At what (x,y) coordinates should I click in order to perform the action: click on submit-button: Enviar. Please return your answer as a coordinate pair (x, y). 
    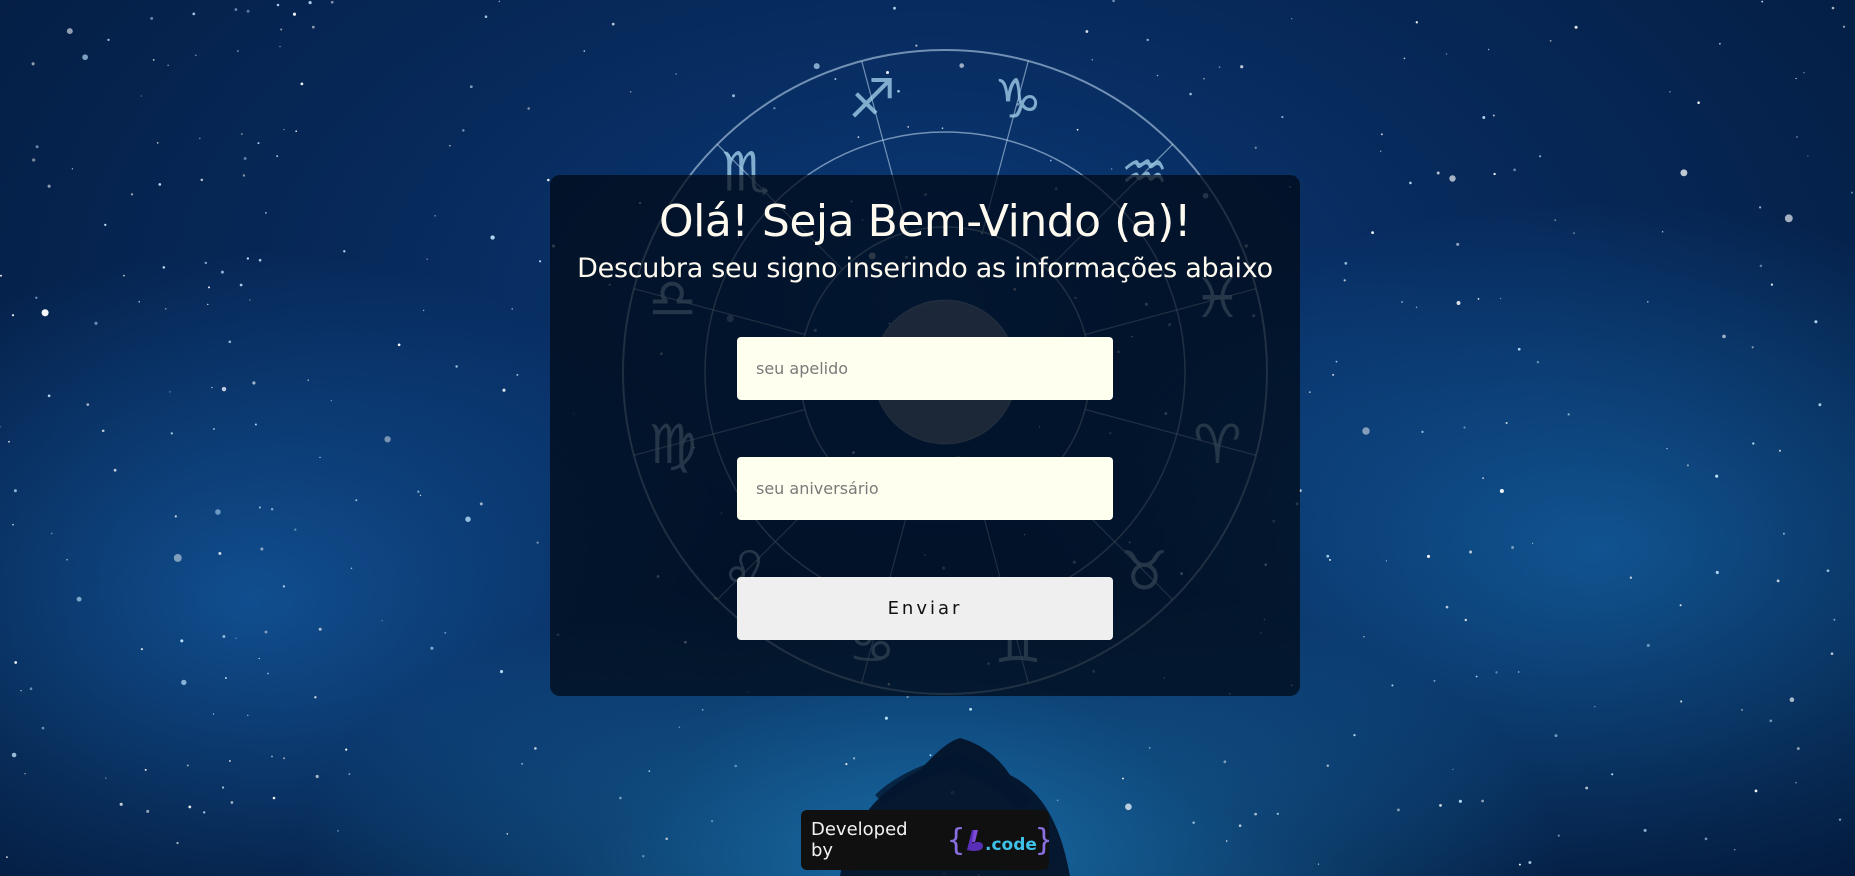
    Looking at the image, I should click on (925, 608).